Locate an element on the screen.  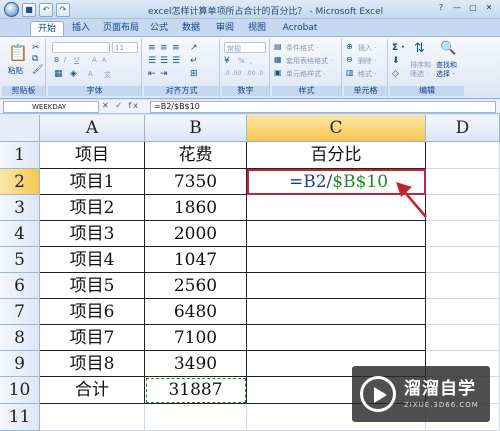
increase-decimal-button: .0 .00 is located at coordinates (232, 73).